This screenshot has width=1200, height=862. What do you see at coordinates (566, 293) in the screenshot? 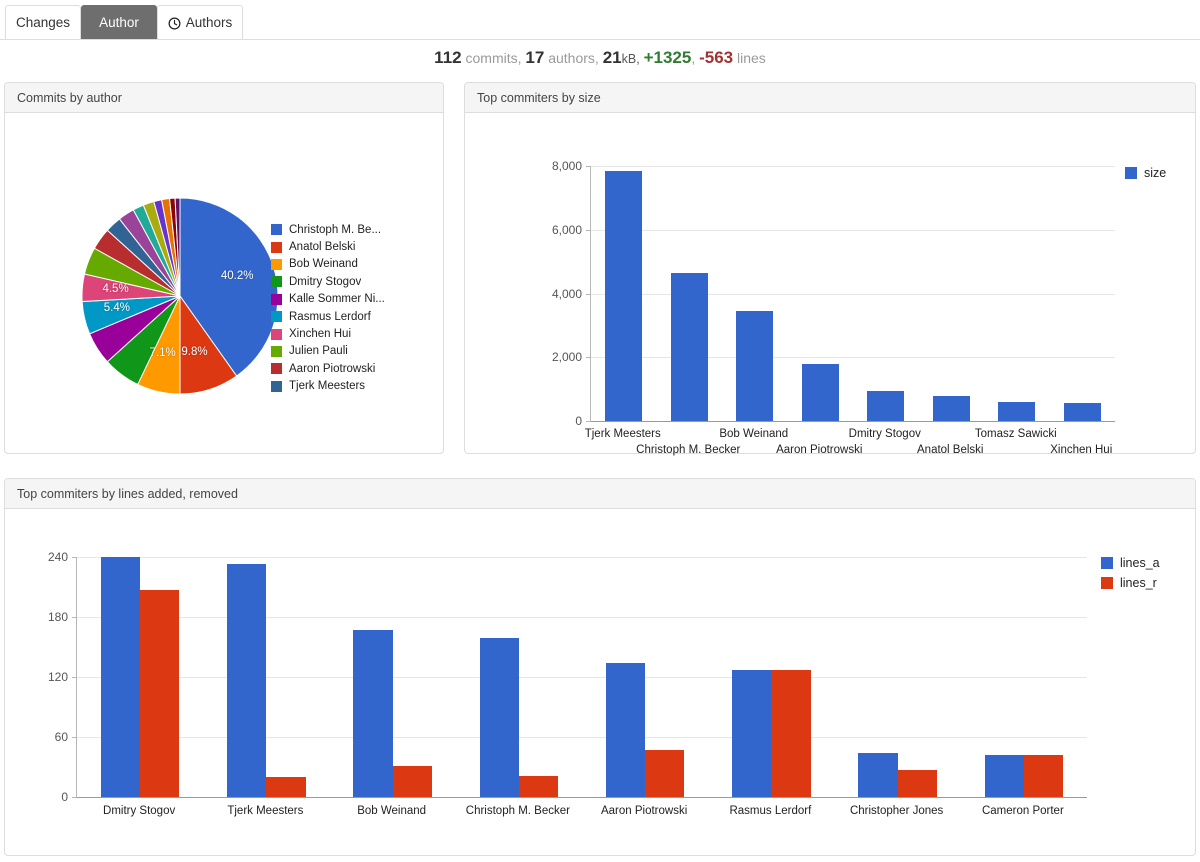
I see `y-axis-tick-label: 4,000` at bounding box center [566, 293].